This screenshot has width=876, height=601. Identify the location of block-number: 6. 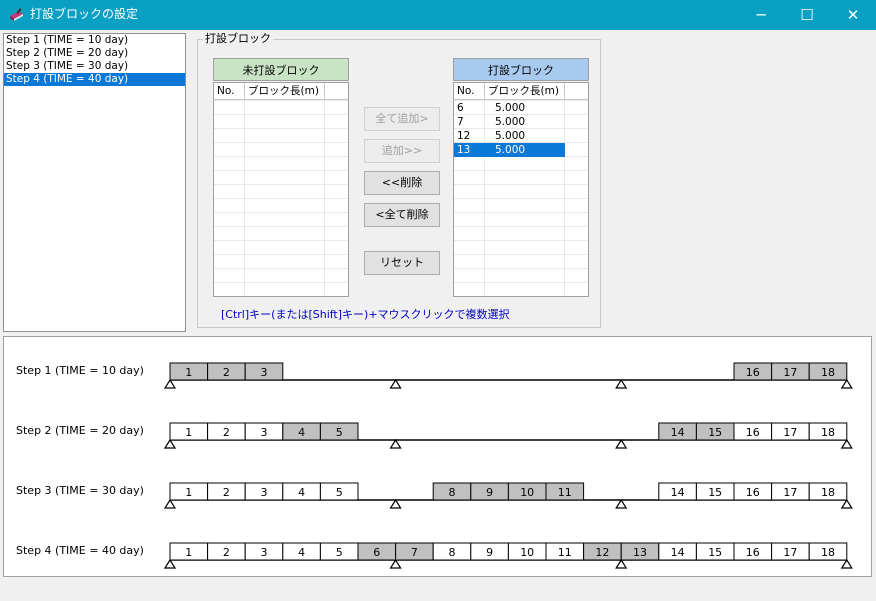
(376, 552).